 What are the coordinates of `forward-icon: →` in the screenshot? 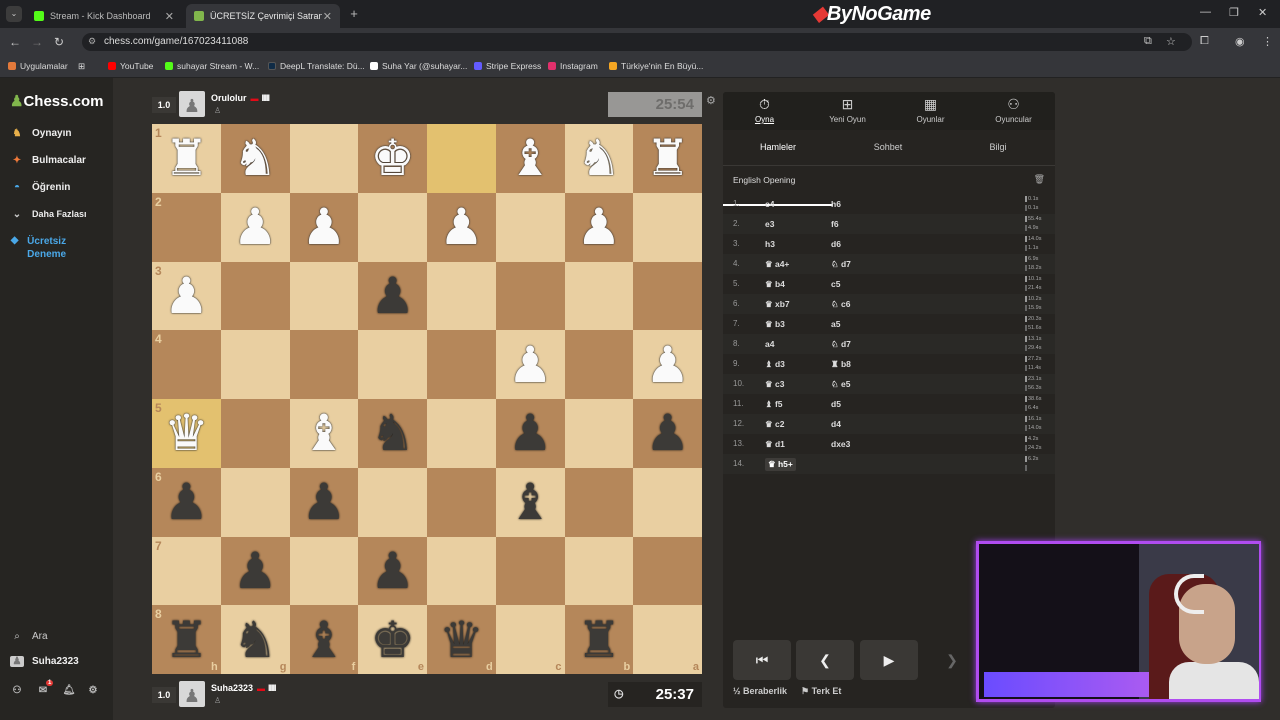 It's located at (37, 42).